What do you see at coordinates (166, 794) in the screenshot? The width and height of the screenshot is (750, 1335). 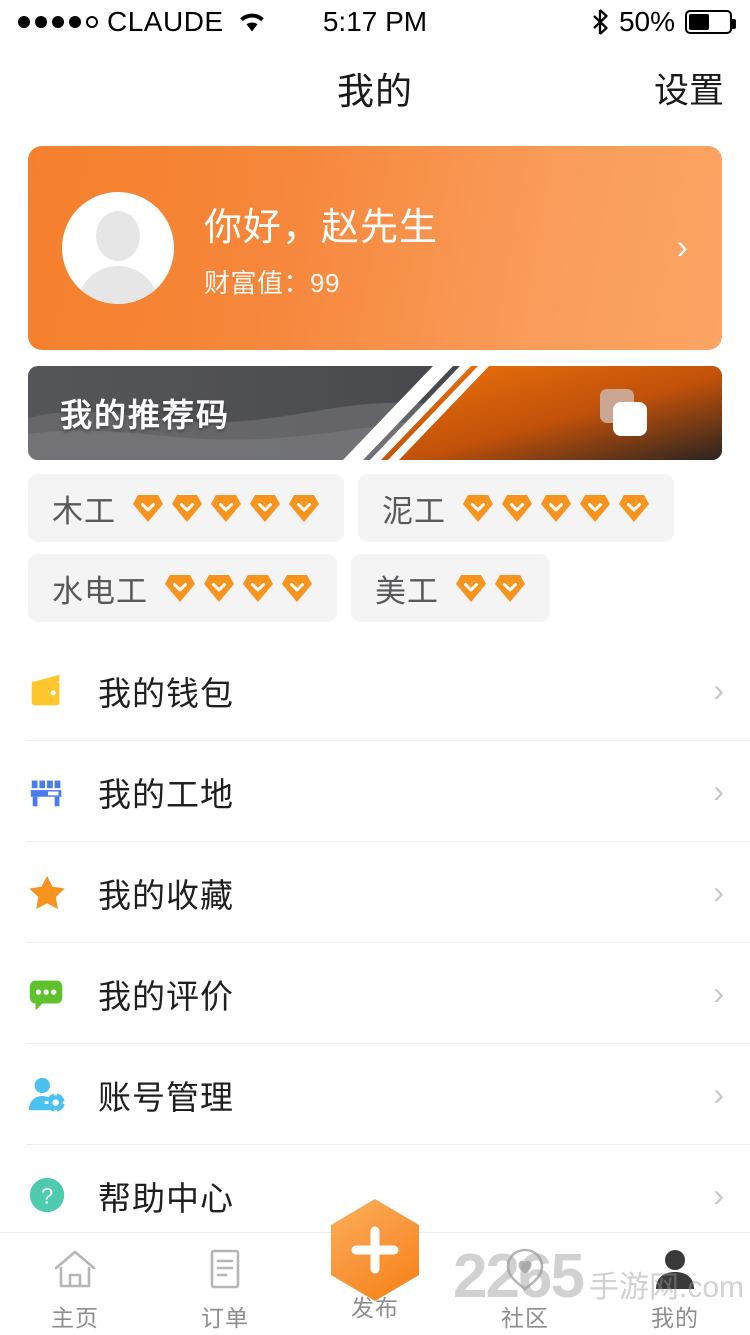 I see `menu-row-label: 我的工地` at bounding box center [166, 794].